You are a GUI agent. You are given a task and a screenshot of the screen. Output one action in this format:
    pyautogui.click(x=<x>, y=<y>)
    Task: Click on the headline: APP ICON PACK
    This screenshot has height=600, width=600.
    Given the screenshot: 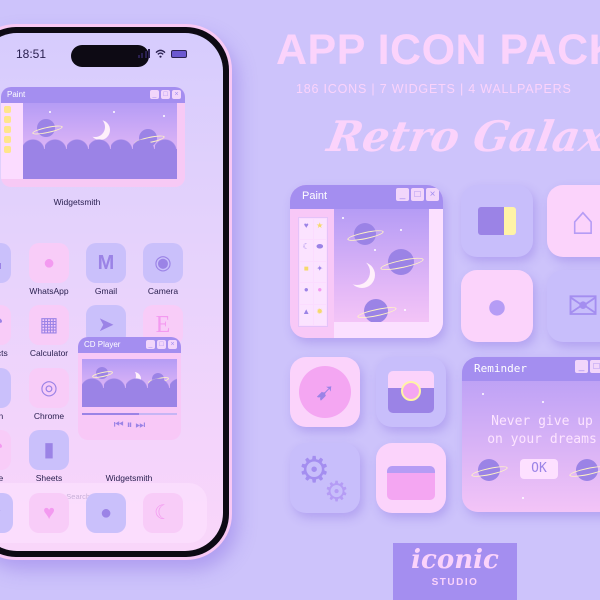 What is the action you would take?
    pyautogui.click(x=438, y=50)
    